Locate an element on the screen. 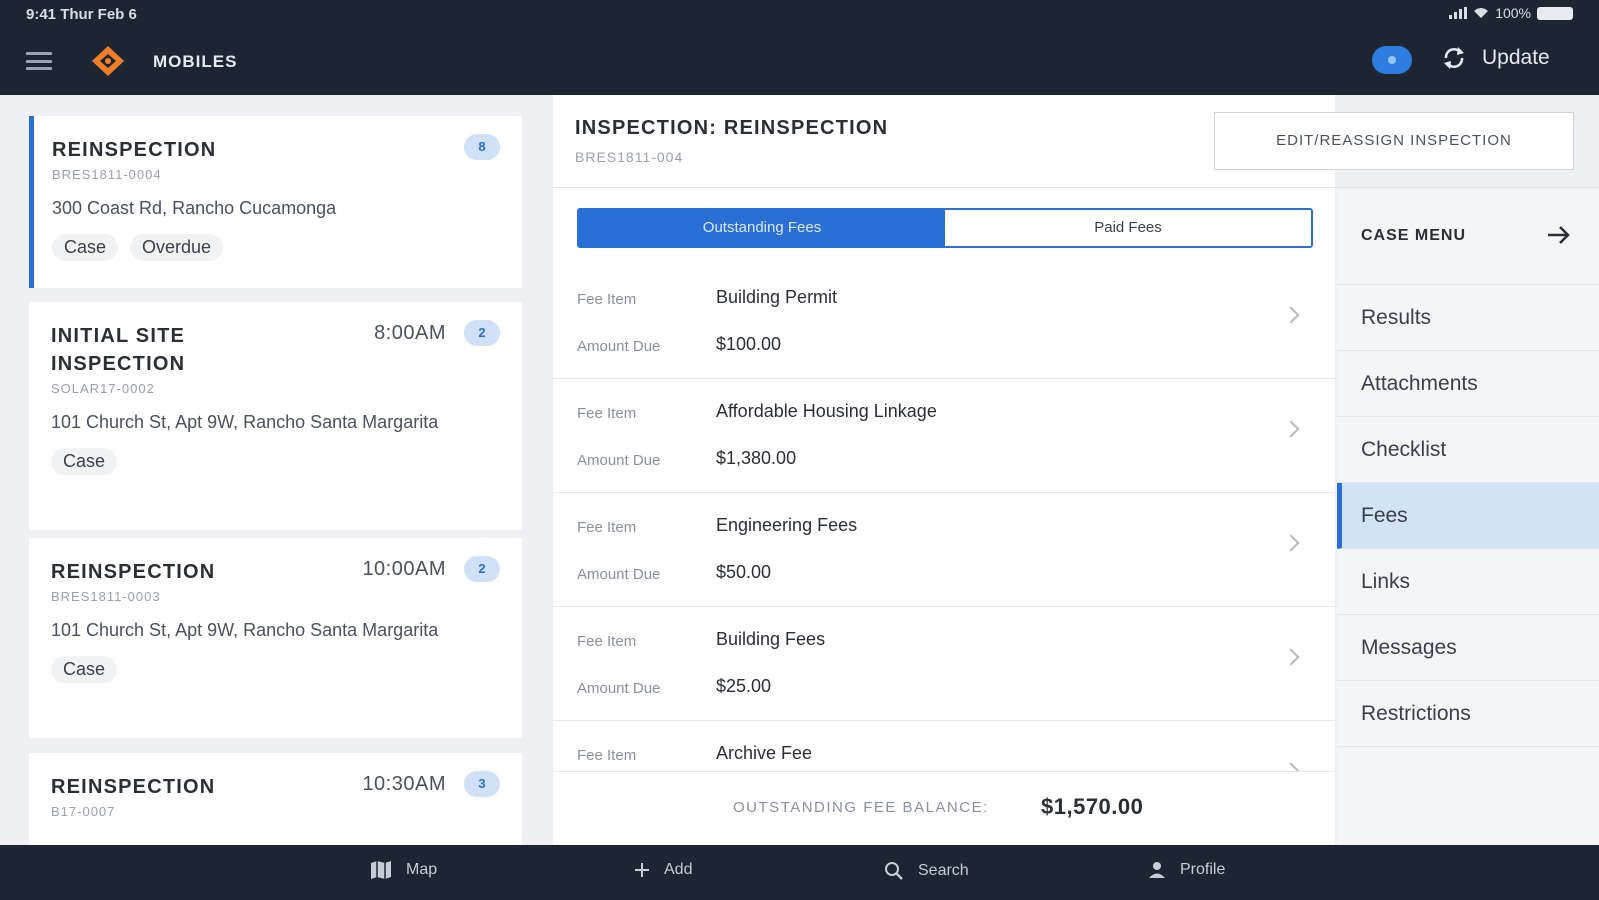 This screenshot has height=900, width=1599. tab-paid-fees: Paid Fees is located at coordinates (1128, 228).